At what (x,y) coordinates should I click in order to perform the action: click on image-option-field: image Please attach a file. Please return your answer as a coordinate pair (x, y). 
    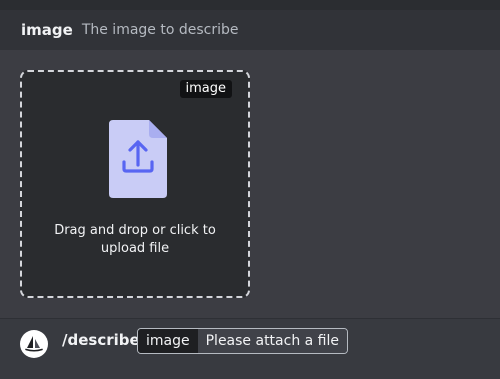
    Looking at the image, I should click on (242, 341).